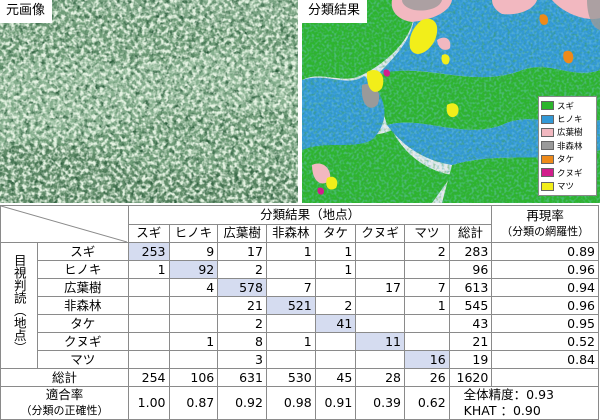 This screenshot has height=420, width=600. Describe the element at coordinates (545, 251) in the screenshot. I see `recall-cell: 0.89` at that location.